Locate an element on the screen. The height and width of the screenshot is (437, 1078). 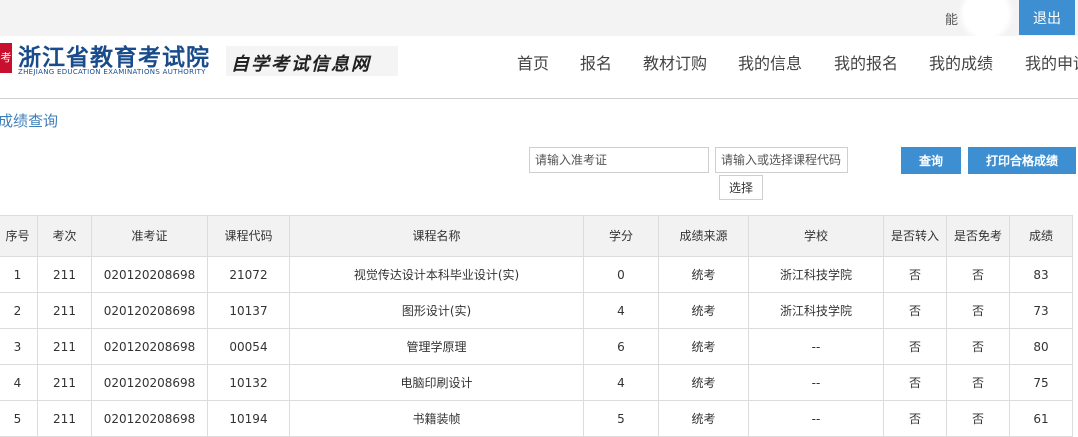
main-nav: 首页 报名 教材订购 我的信息 我的报名 我的成绩 我的申请 is located at coordinates (539, 62).